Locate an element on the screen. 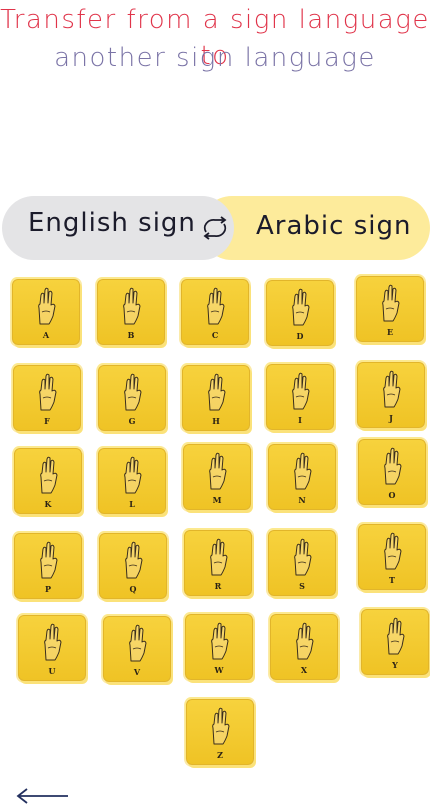 This screenshot has width=430, height=808. sign-letter-label: Y is located at coordinates (395, 665).